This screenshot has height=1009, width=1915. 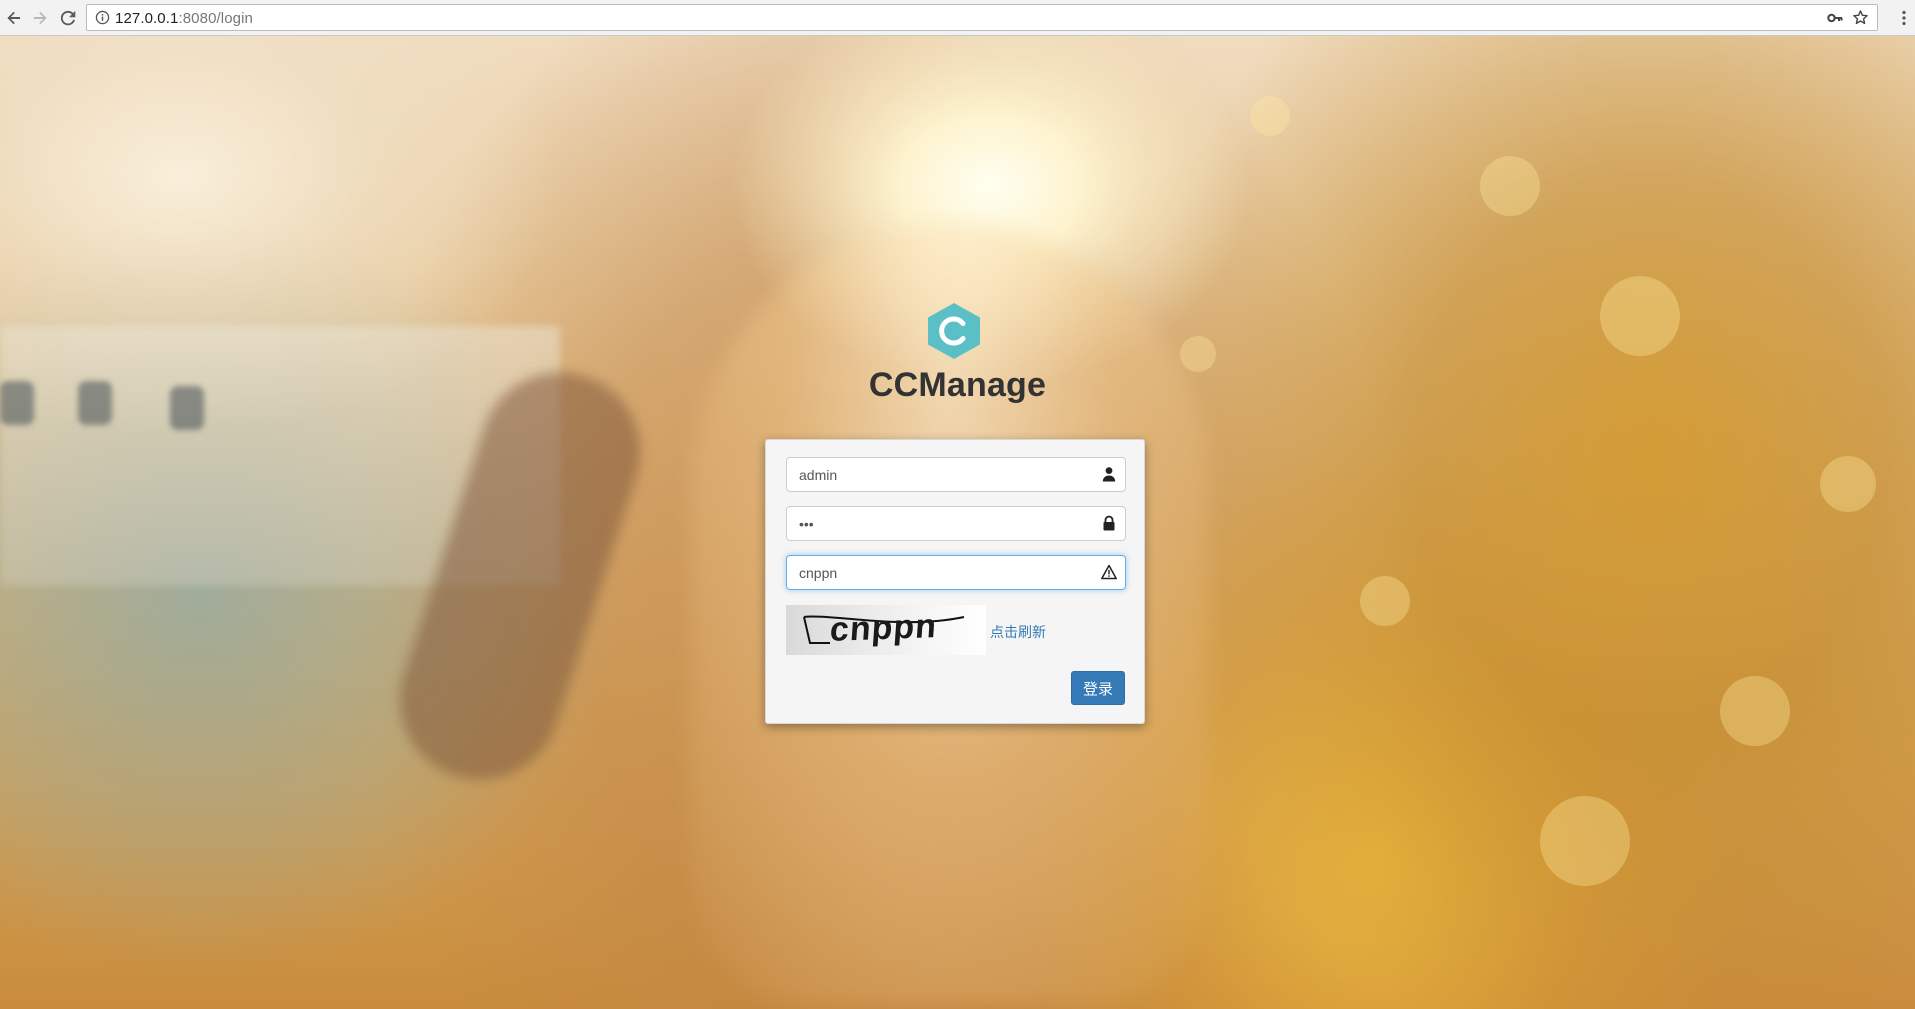 I want to click on lock-icon, so click(x=1109, y=523).